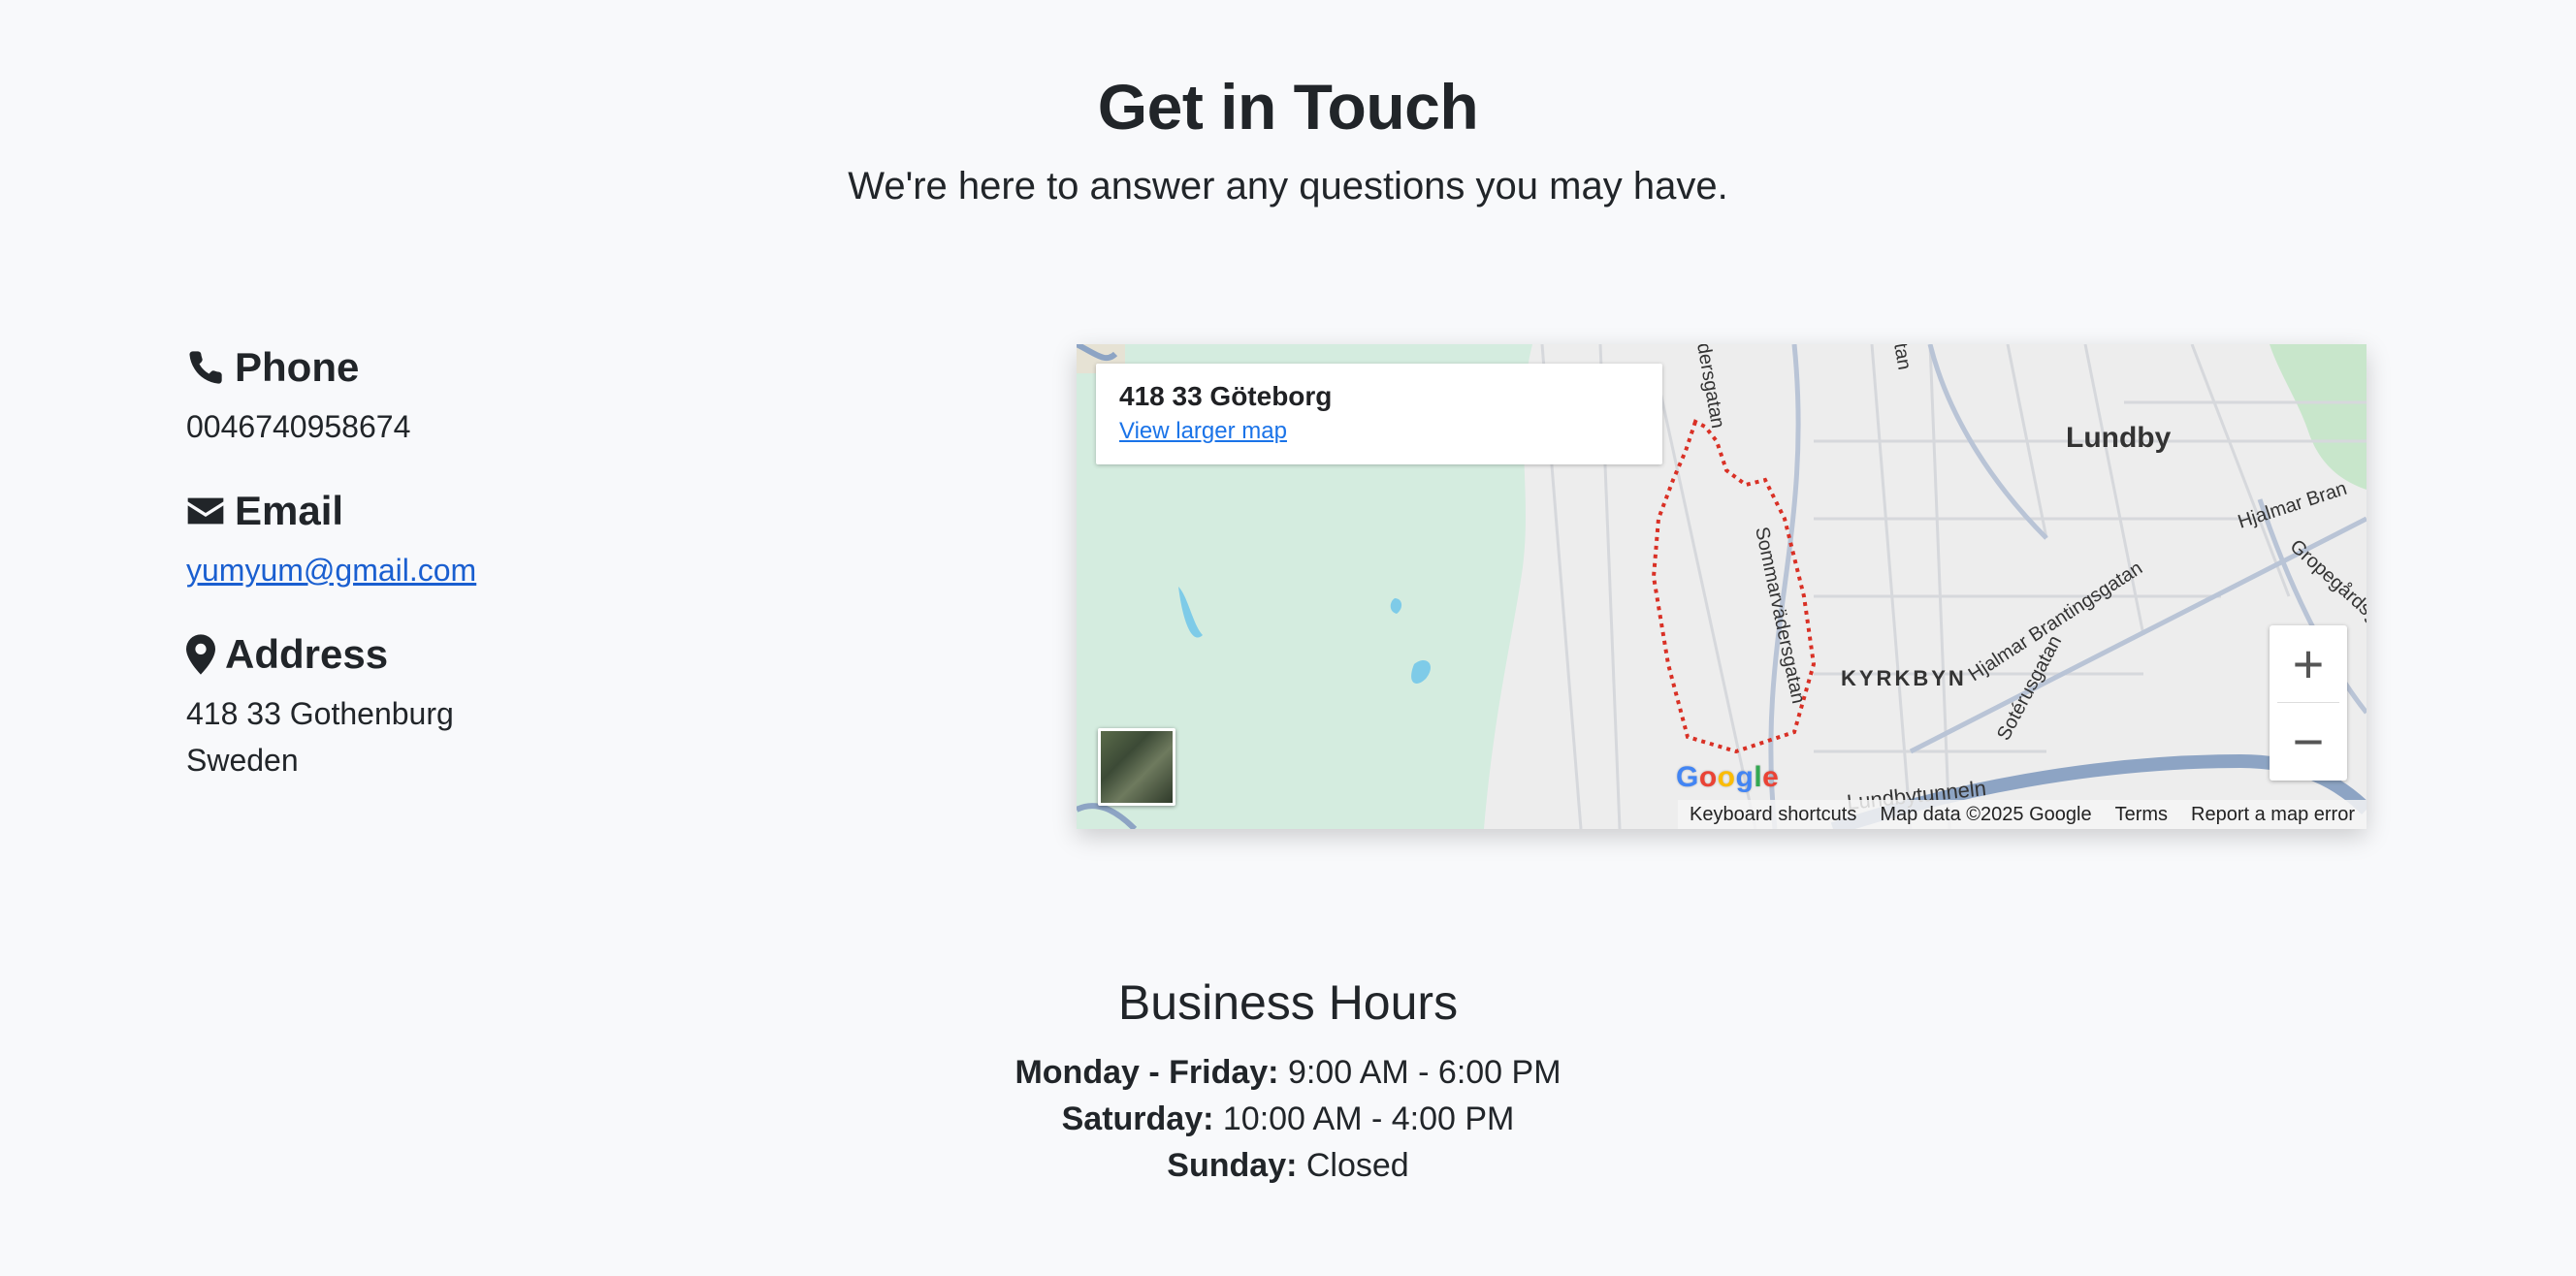 This screenshot has height=1276, width=2576. I want to click on page-title: Get in Touch, so click(1288, 107).